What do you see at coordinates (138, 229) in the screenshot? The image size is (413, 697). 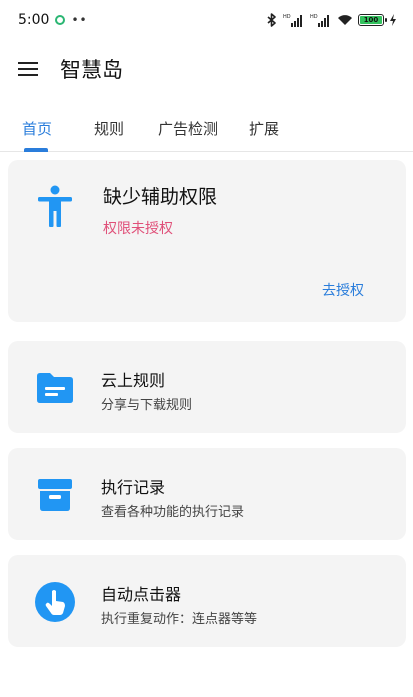 I see `permission-status: 权限未授权` at bounding box center [138, 229].